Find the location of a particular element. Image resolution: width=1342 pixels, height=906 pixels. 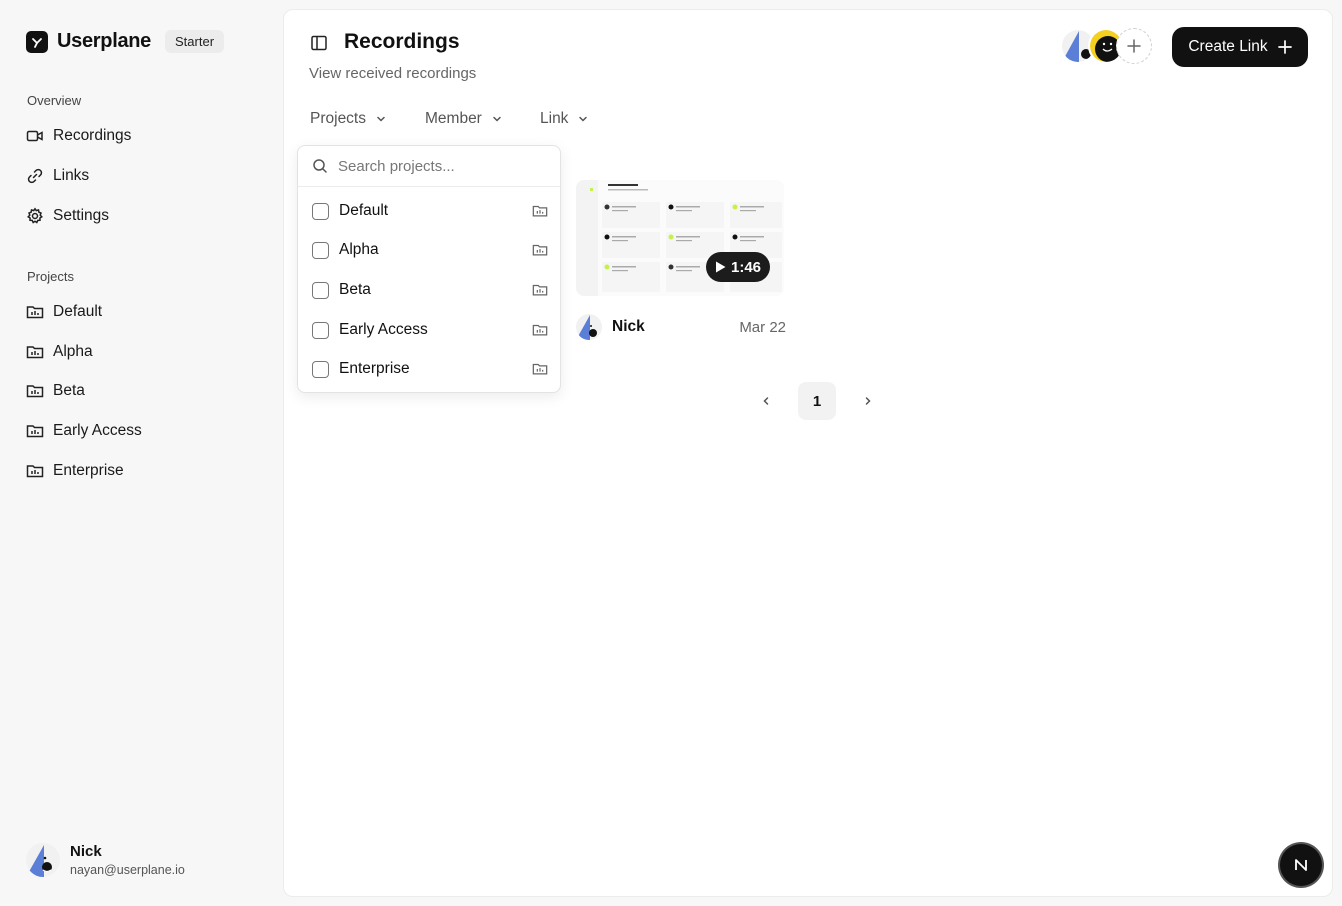

search-icon is located at coordinates (320, 166).